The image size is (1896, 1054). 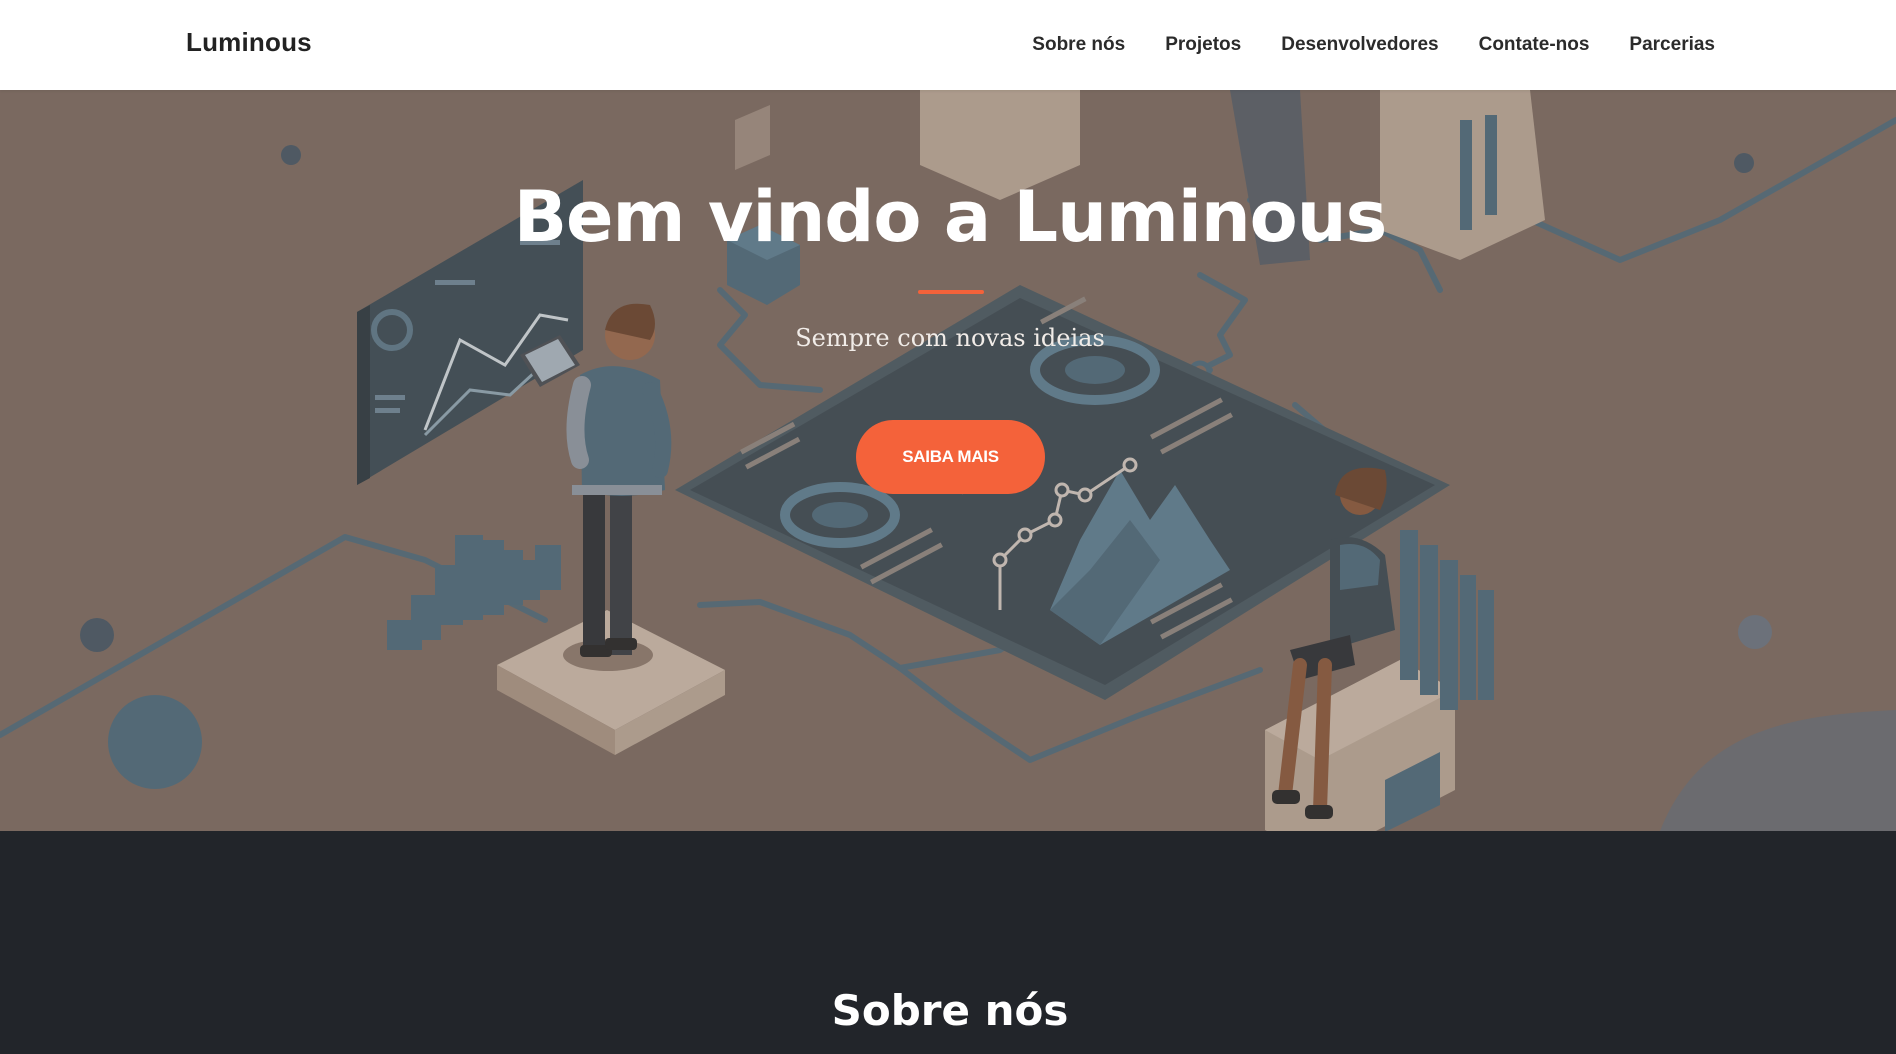 I want to click on brand-logo: Luminous, so click(x=249, y=42).